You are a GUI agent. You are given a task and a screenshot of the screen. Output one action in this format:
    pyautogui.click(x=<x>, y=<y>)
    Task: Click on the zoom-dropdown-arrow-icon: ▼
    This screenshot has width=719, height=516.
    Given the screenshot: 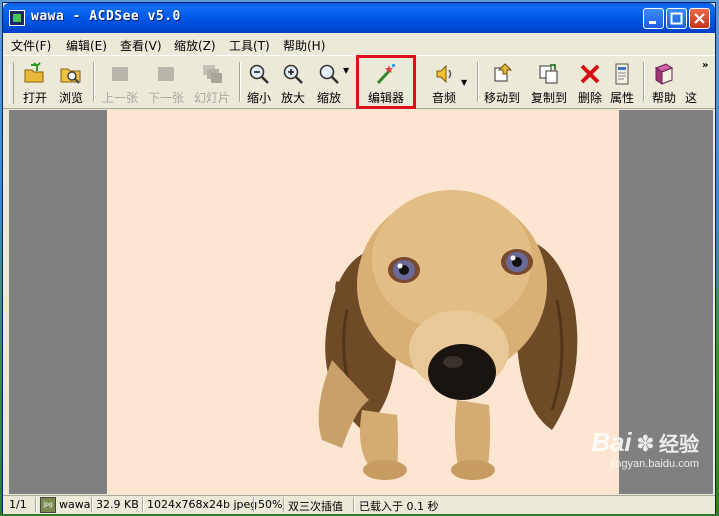 What is the action you would take?
    pyautogui.click(x=346, y=70)
    